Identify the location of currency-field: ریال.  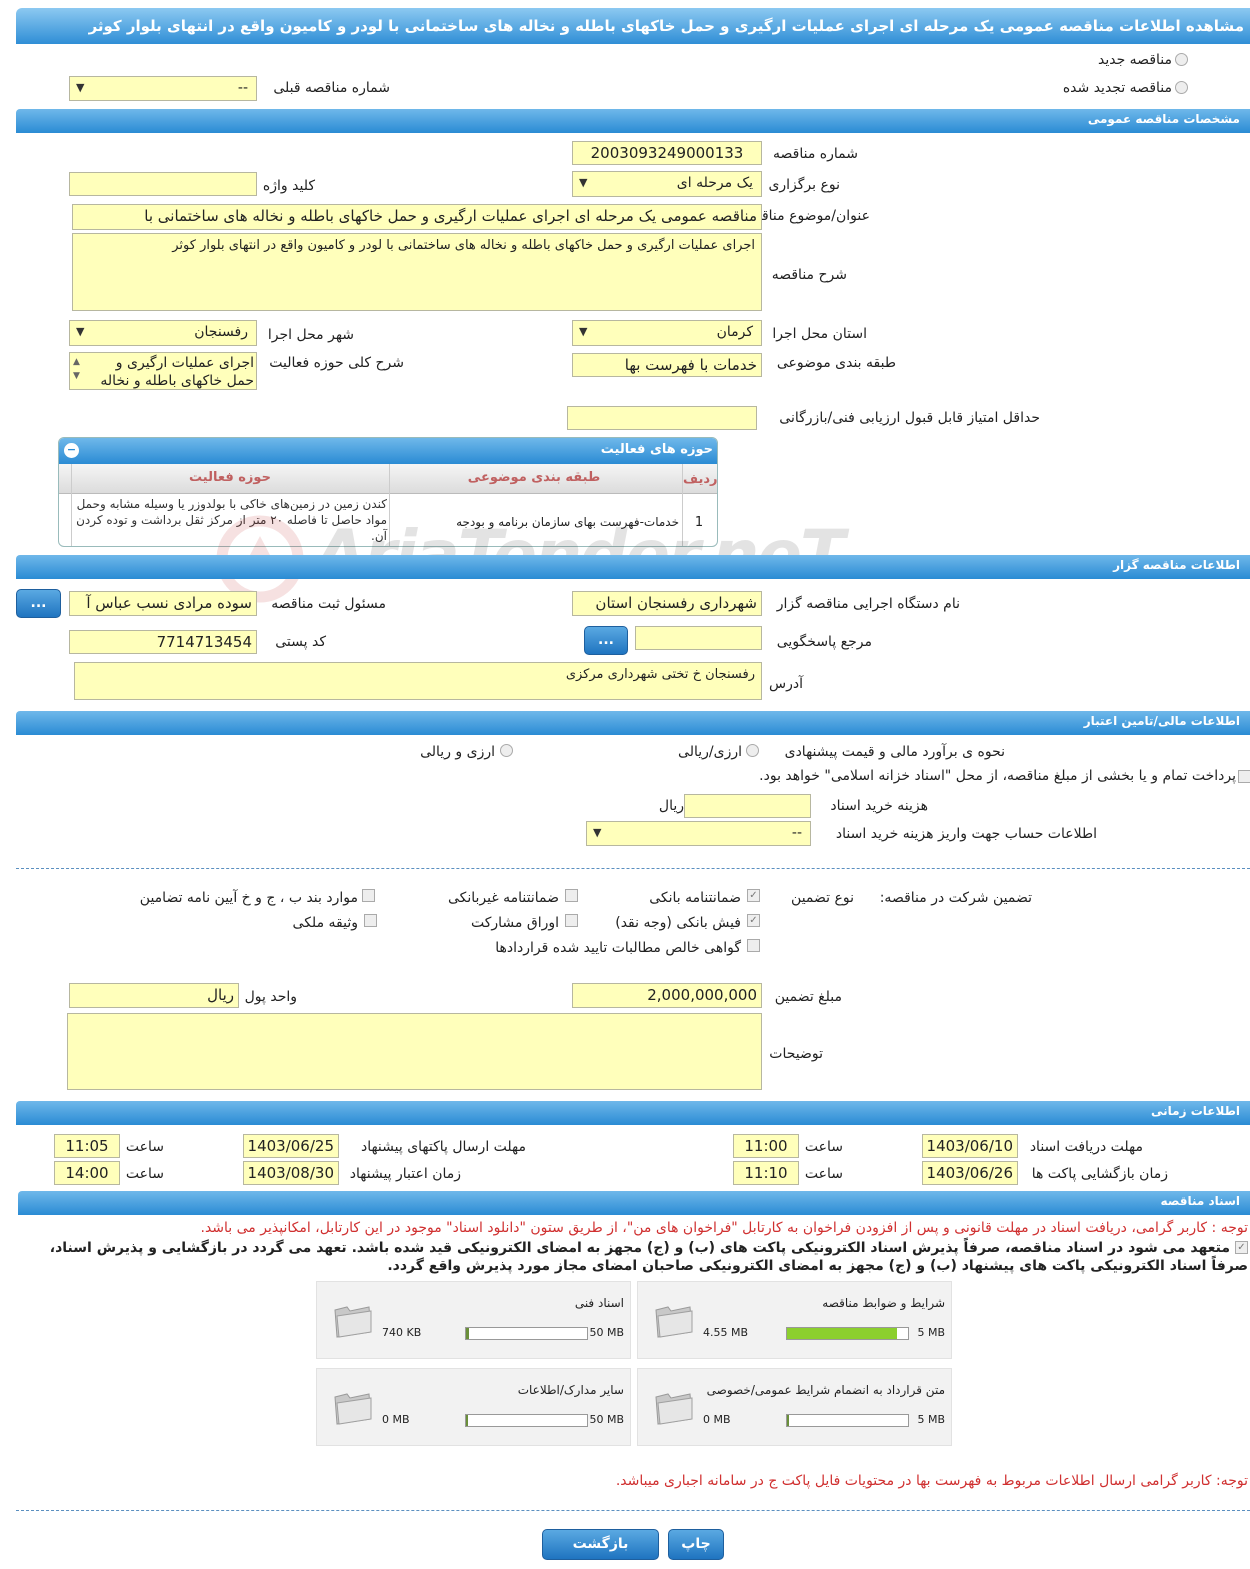
(154, 995).